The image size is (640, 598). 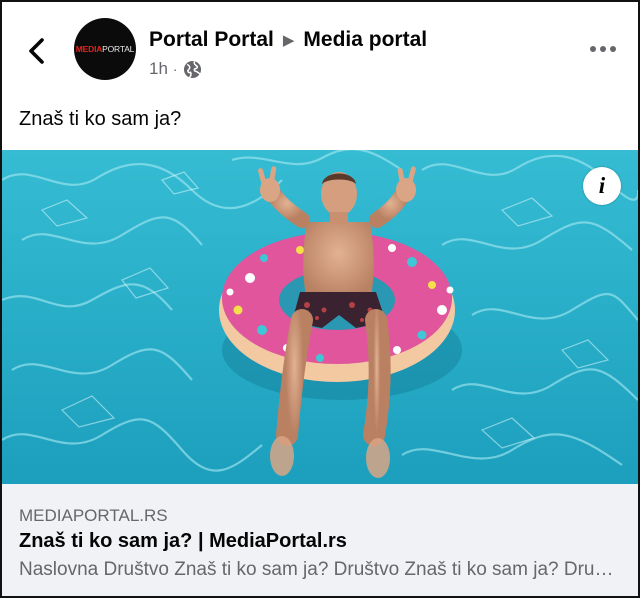 I want to click on more-options-button, so click(x=603, y=49).